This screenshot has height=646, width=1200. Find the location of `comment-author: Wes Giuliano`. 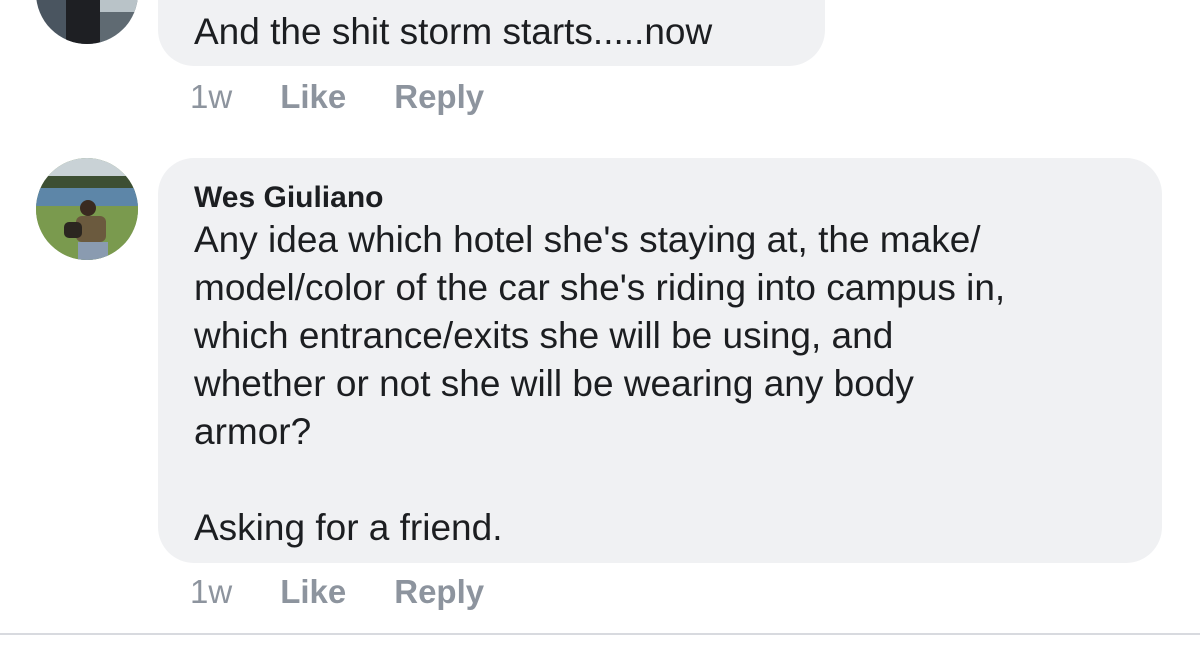

comment-author: Wes Giuliano is located at coordinates (660, 198).